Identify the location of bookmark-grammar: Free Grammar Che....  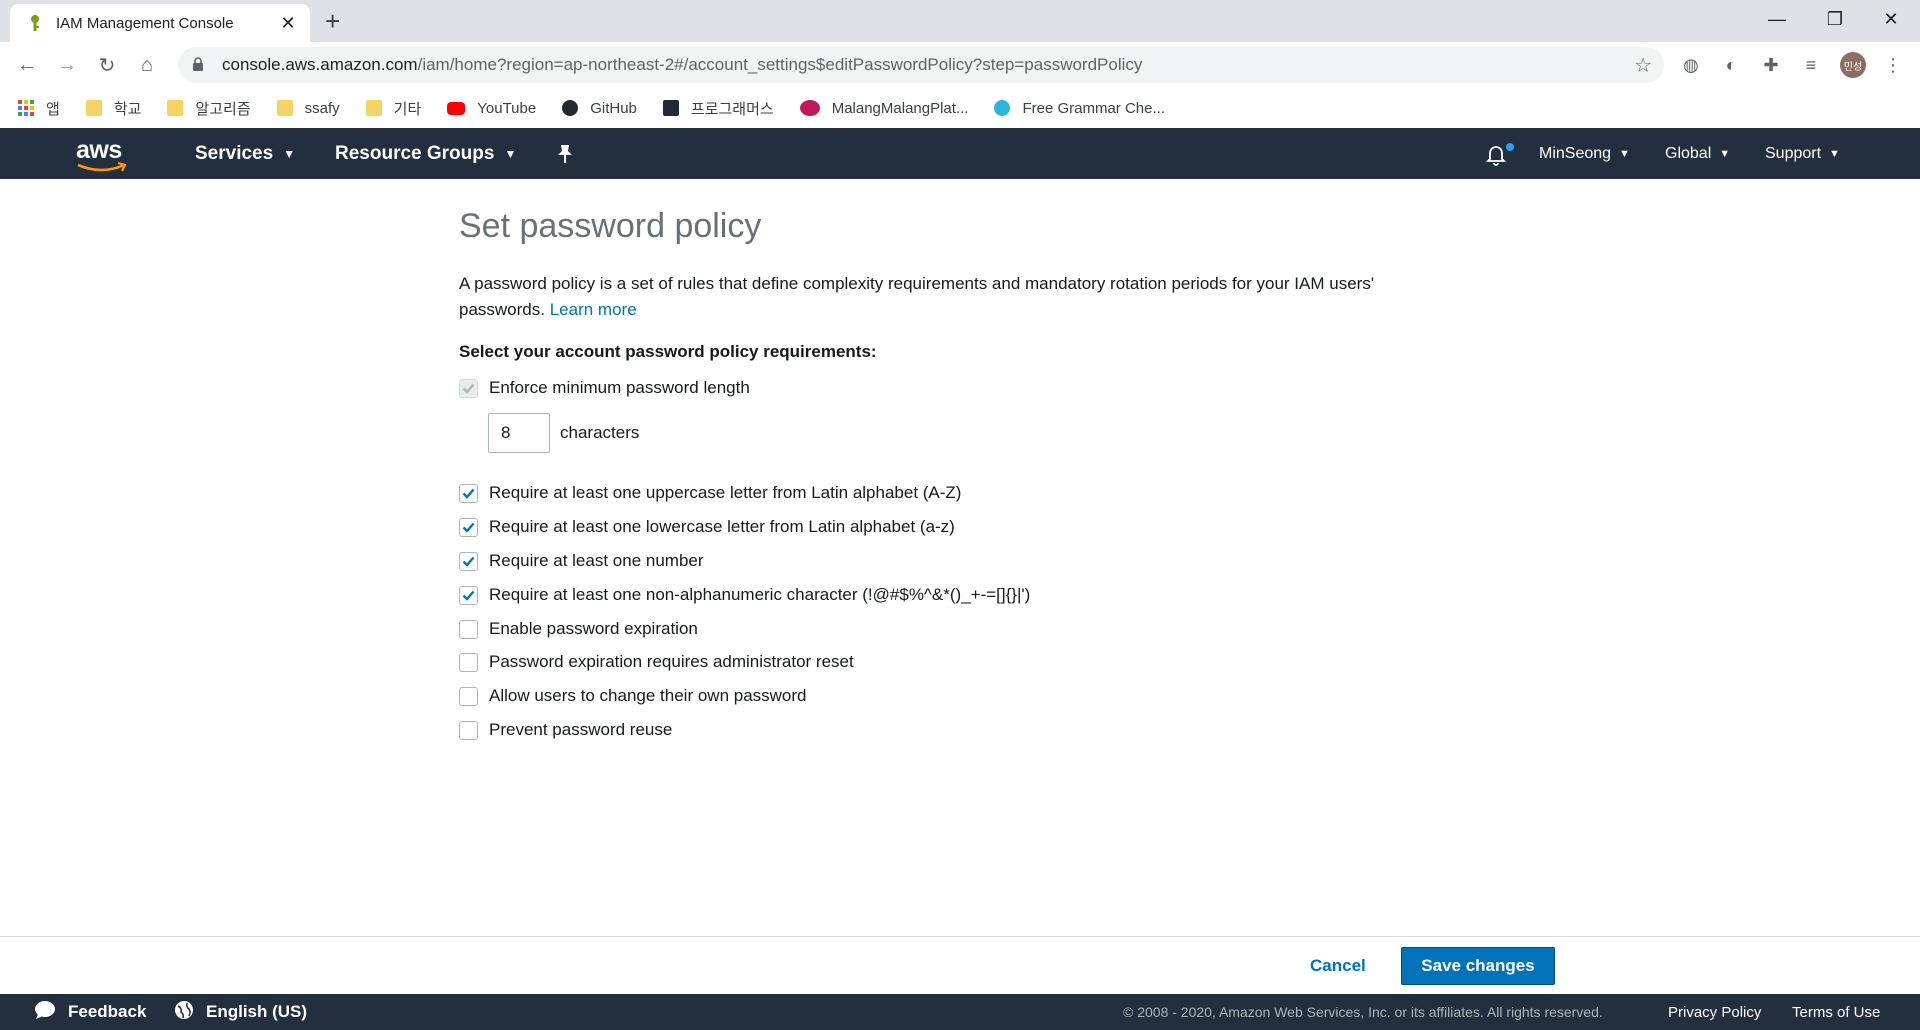
(1079, 108).